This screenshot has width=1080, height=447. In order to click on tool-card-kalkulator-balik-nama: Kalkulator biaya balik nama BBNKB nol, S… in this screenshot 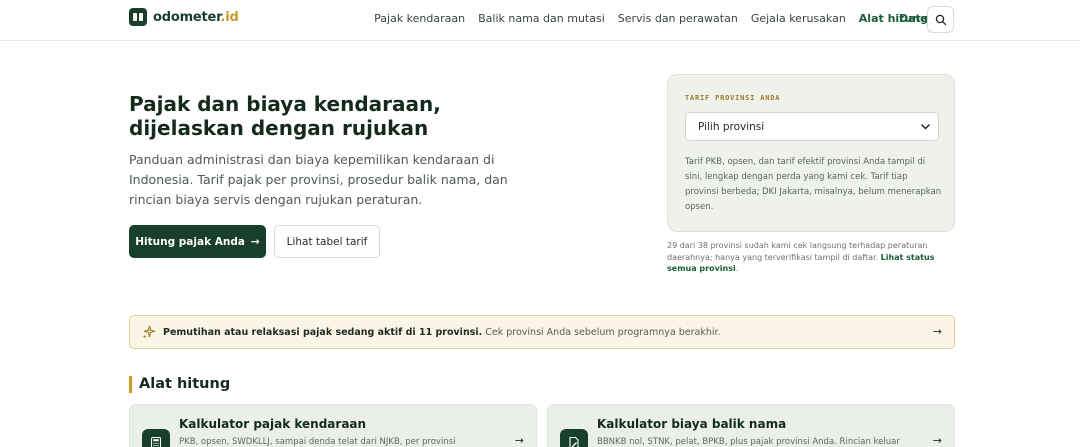, I will do `click(751, 425)`.